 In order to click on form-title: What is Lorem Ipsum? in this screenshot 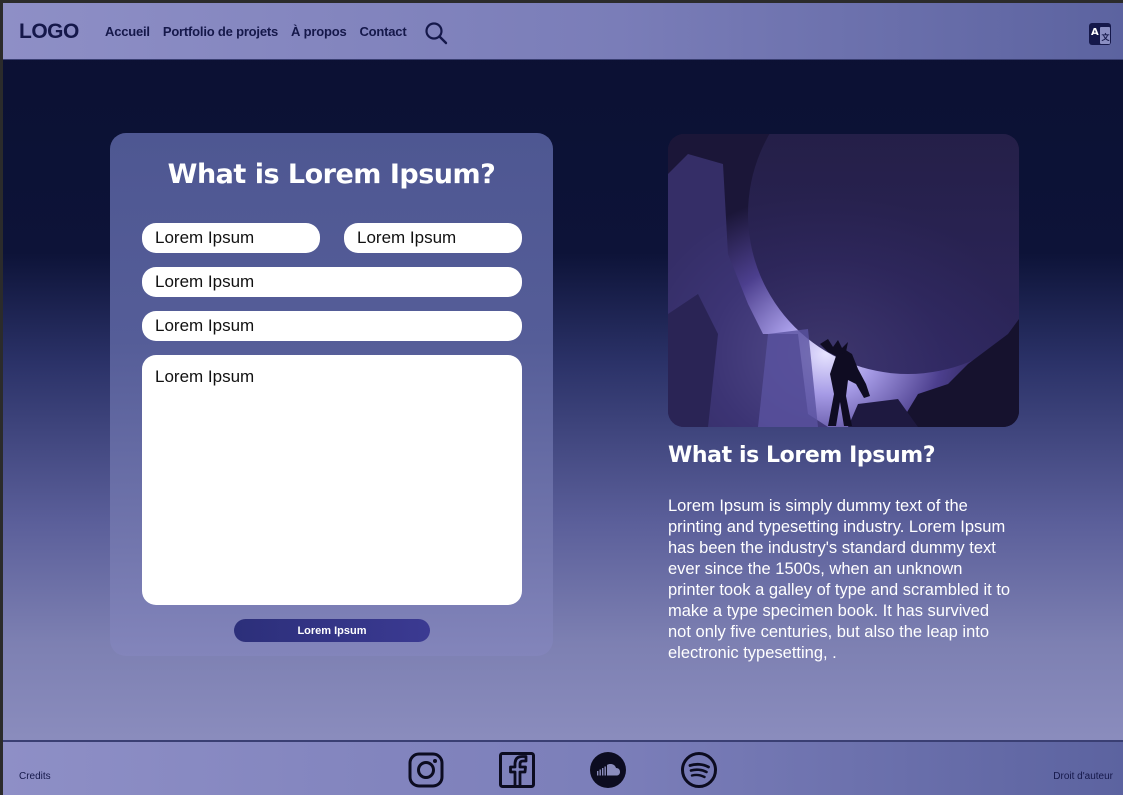, I will do `click(331, 174)`.